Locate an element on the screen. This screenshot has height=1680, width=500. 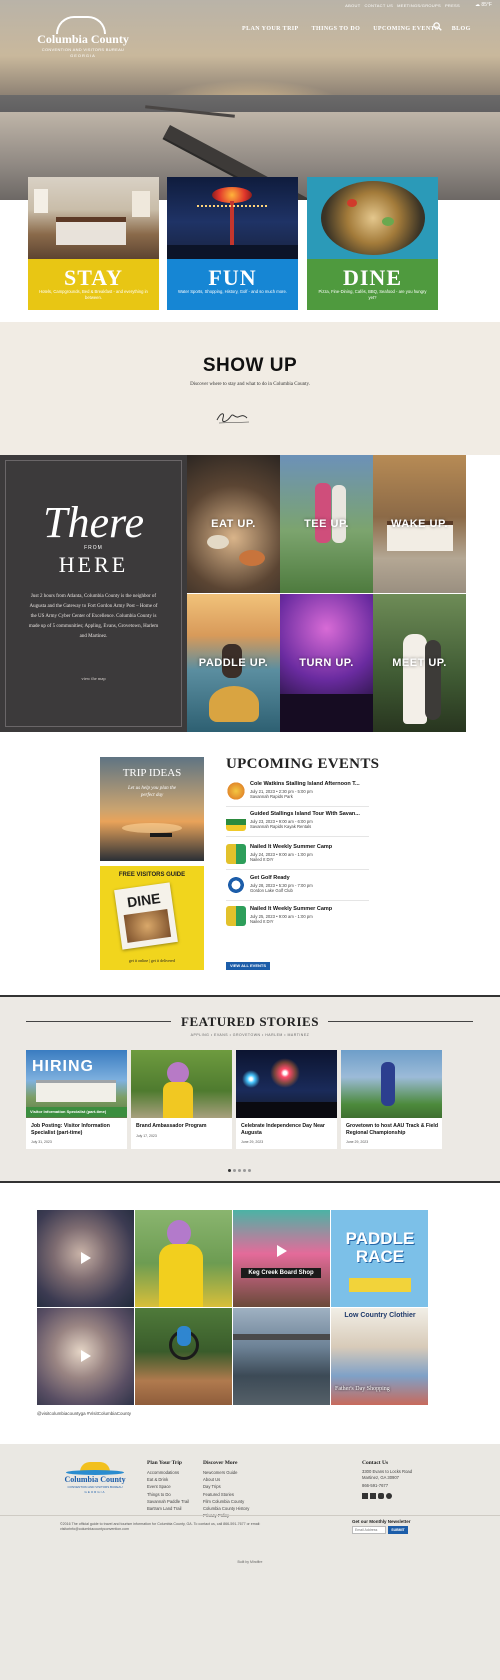
card-title: STAY is located at coordinates (93, 277).